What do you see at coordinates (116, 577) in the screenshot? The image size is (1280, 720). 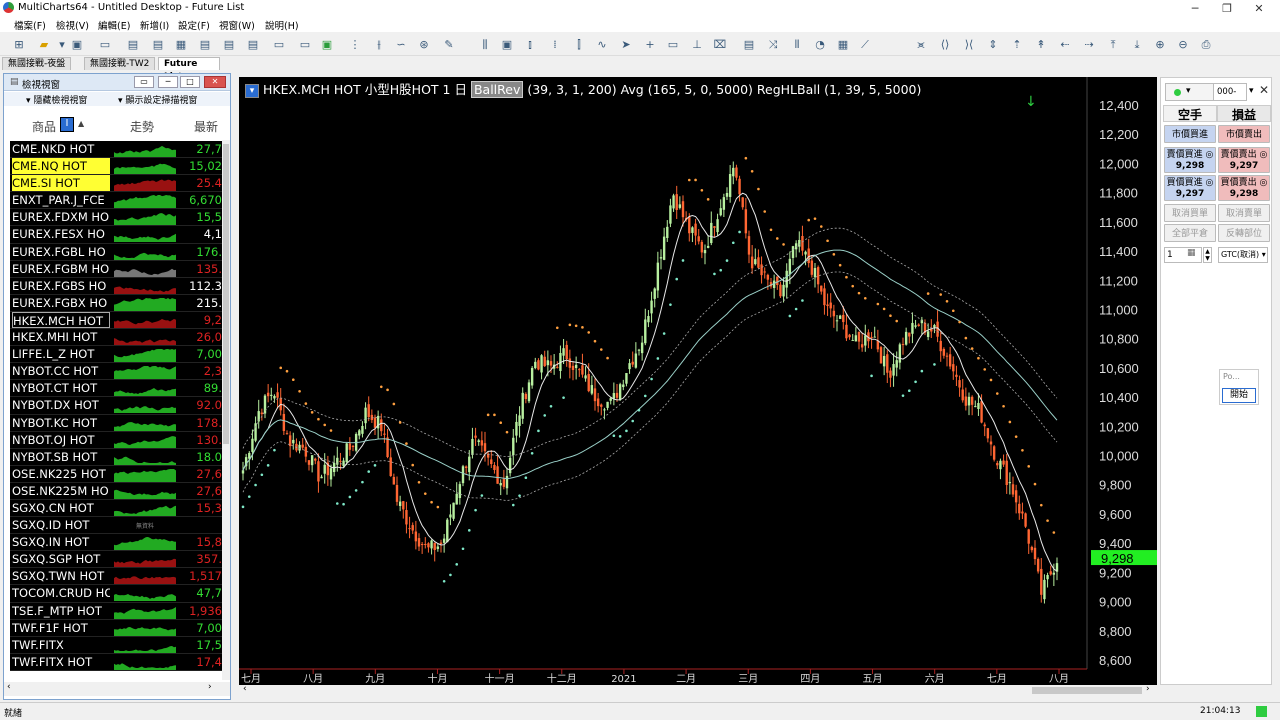 I see `table-row: SGXQ.TWN HOT 1,517` at bounding box center [116, 577].